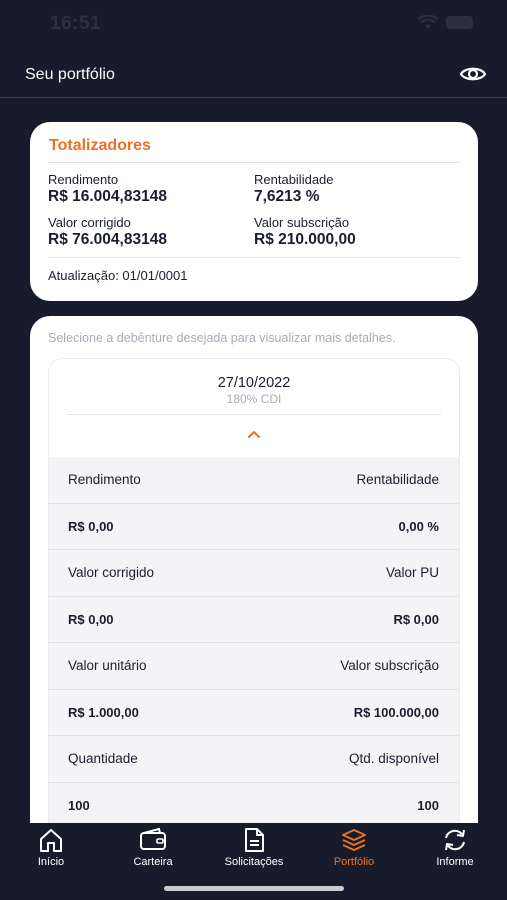  Describe the element at coordinates (354, 862) in the screenshot. I see `tab-label: Portfólio` at that location.